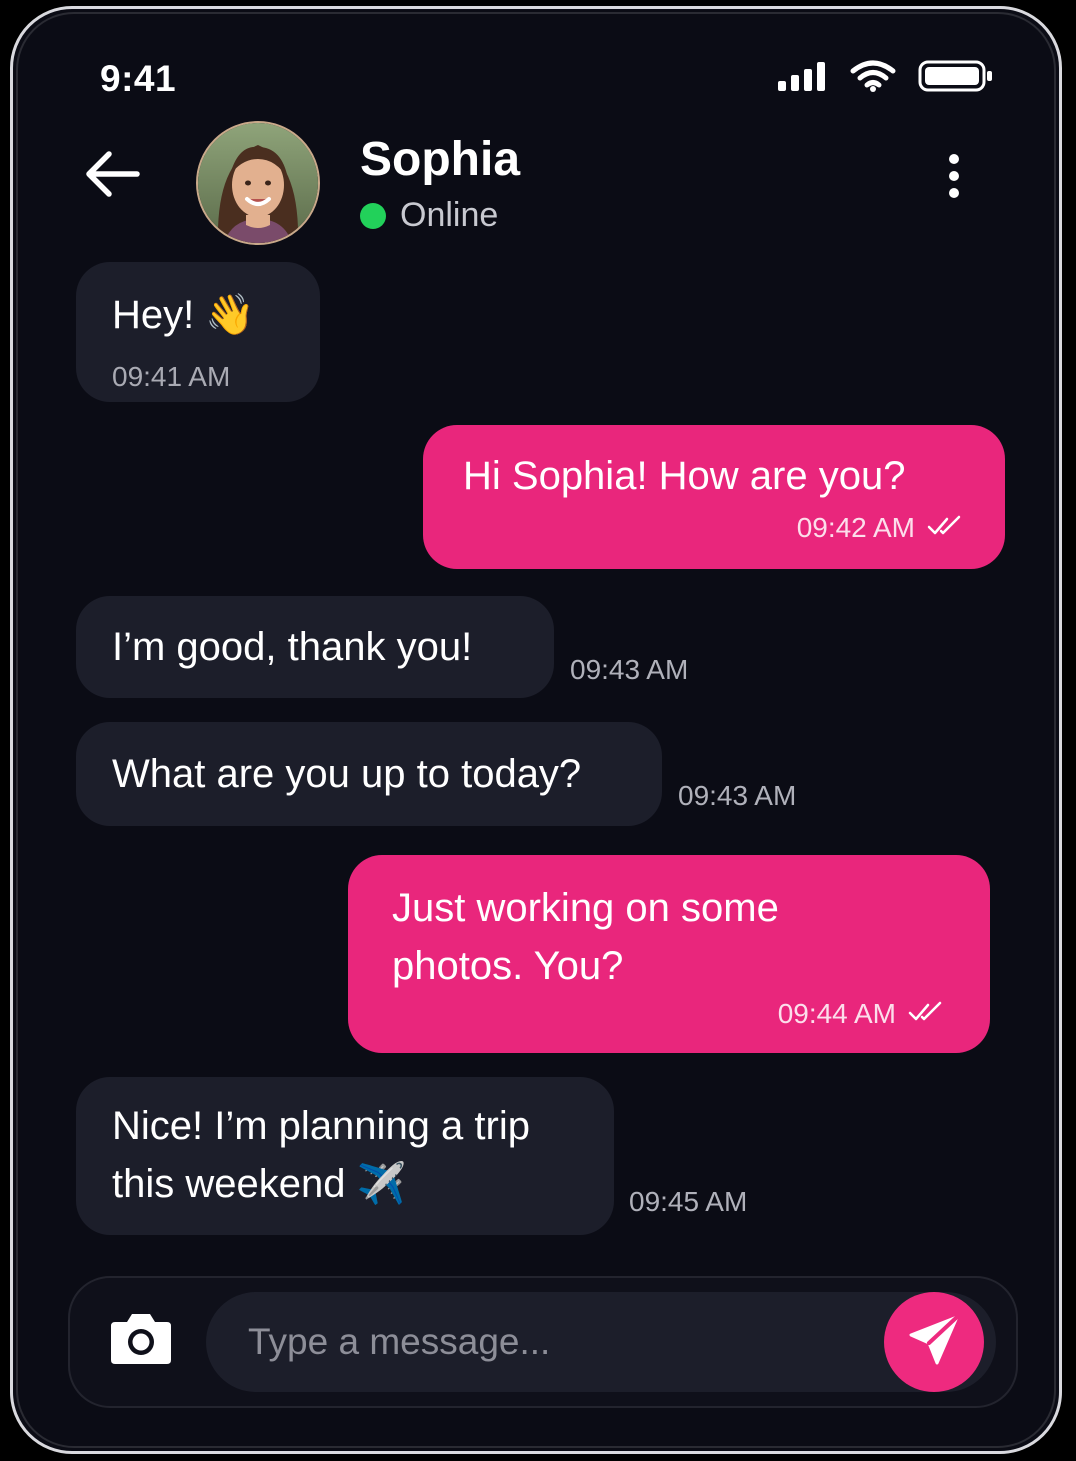  What do you see at coordinates (714, 528) in the screenshot?
I see `message-meta: 09:42 AM` at bounding box center [714, 528].